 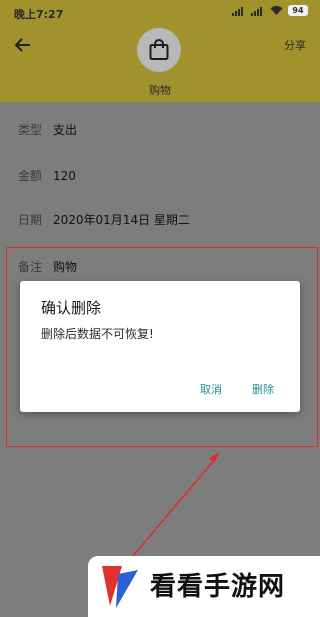 I want to click on dialog-title: 确认删除, so click(x=71, y=308).